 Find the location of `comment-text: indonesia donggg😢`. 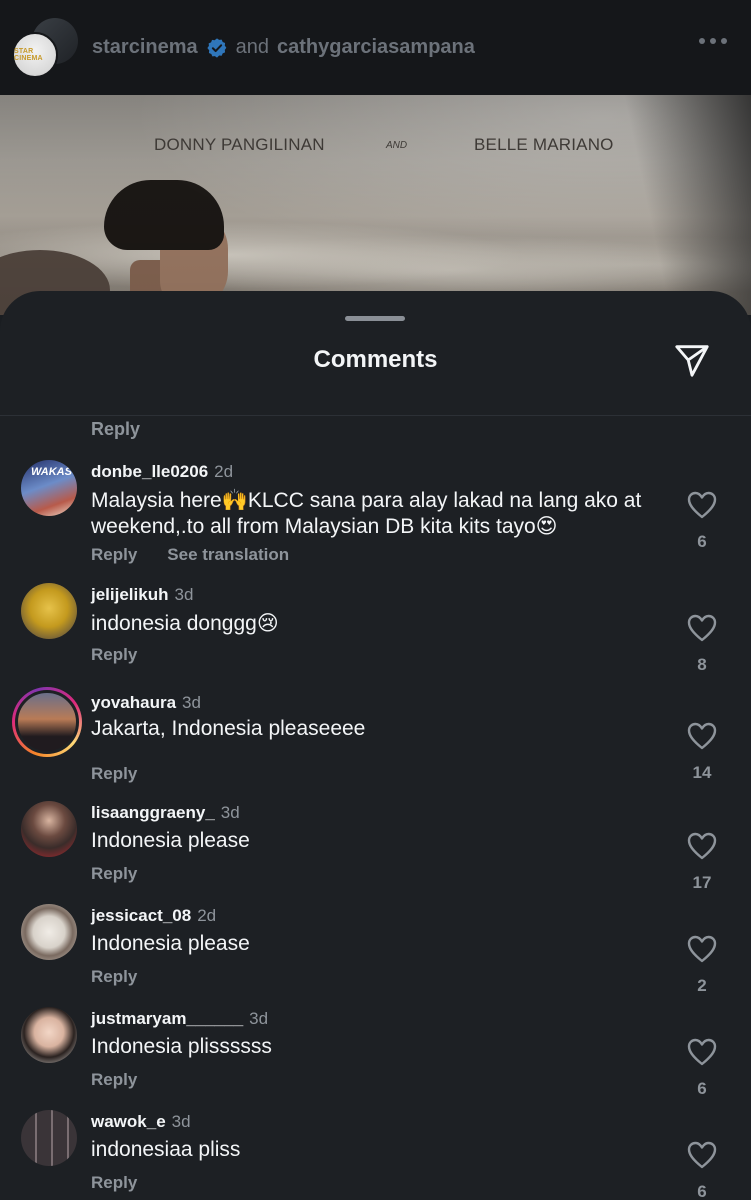

comment-text: indonesia donggg😢 is located at coordinates (185, 623).